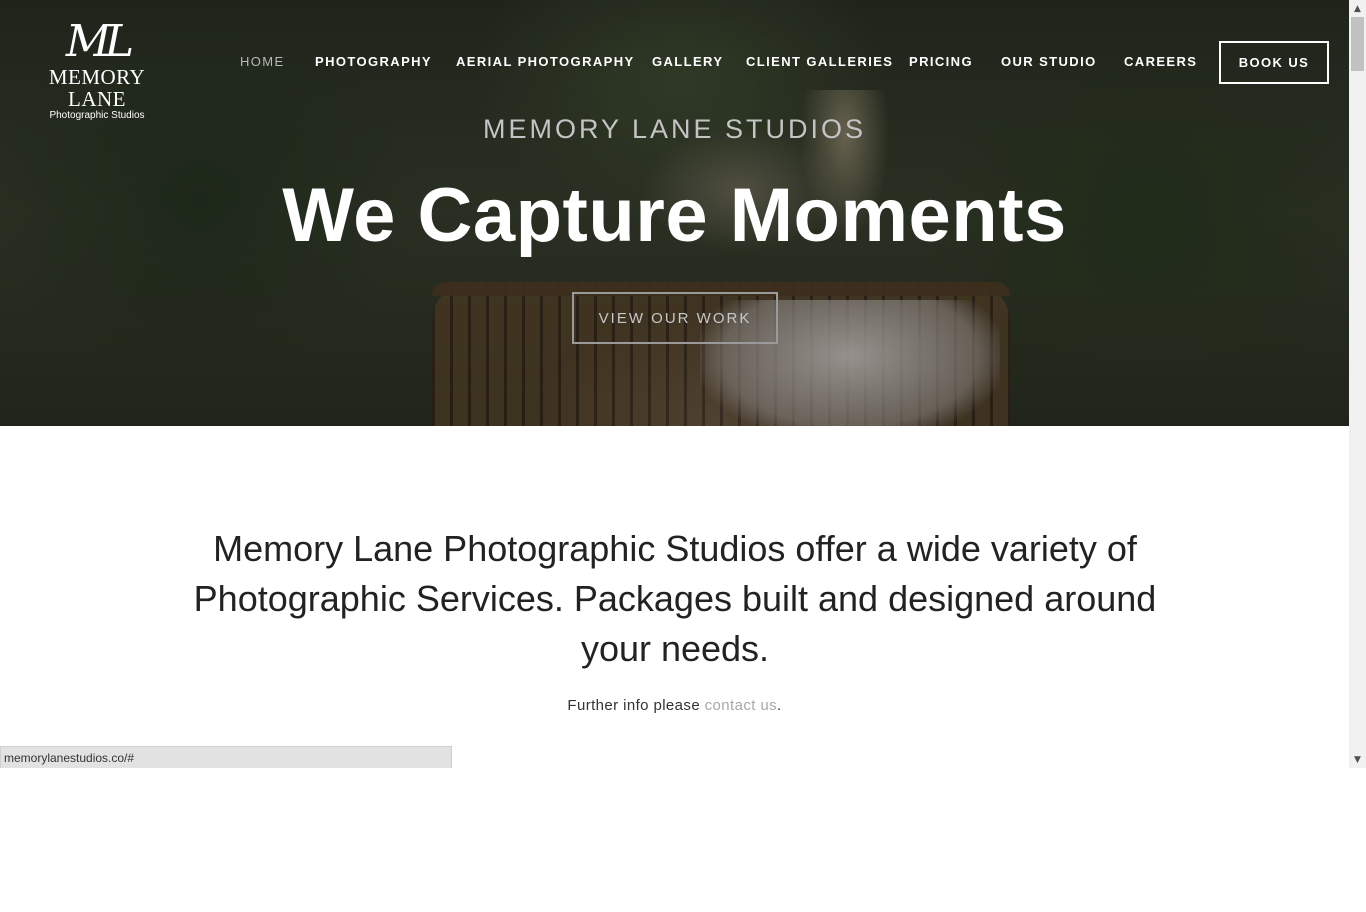 The image size is (1366, 912). I want to click on site-logo: ML MEMORY LANE Photographic Studios, so click(97, 69).